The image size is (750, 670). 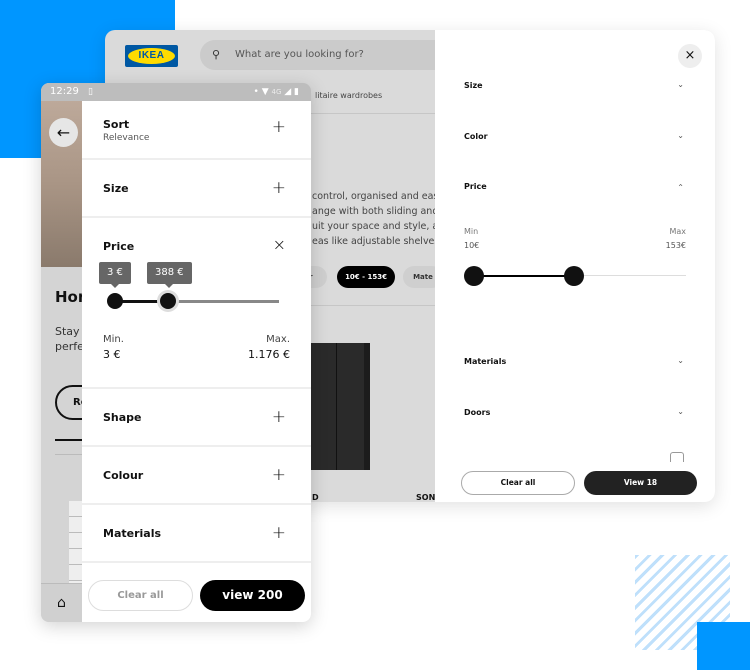 What do you see at coordinates (115, 275) in the screenshot?
I see `price-low-tooltip: 3 €` at bounding box center [115, 275].